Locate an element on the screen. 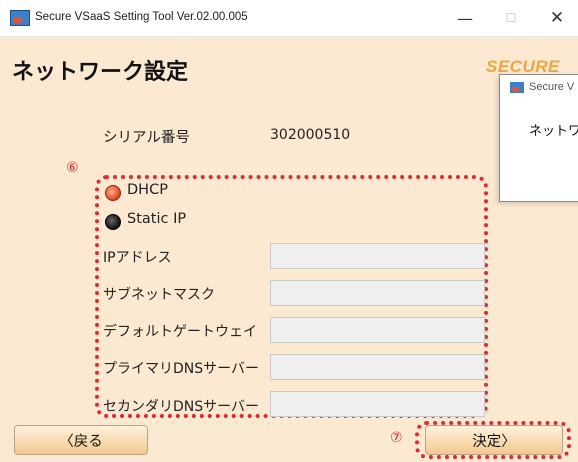  static-ip-radio is located at coordinates (113, 222).